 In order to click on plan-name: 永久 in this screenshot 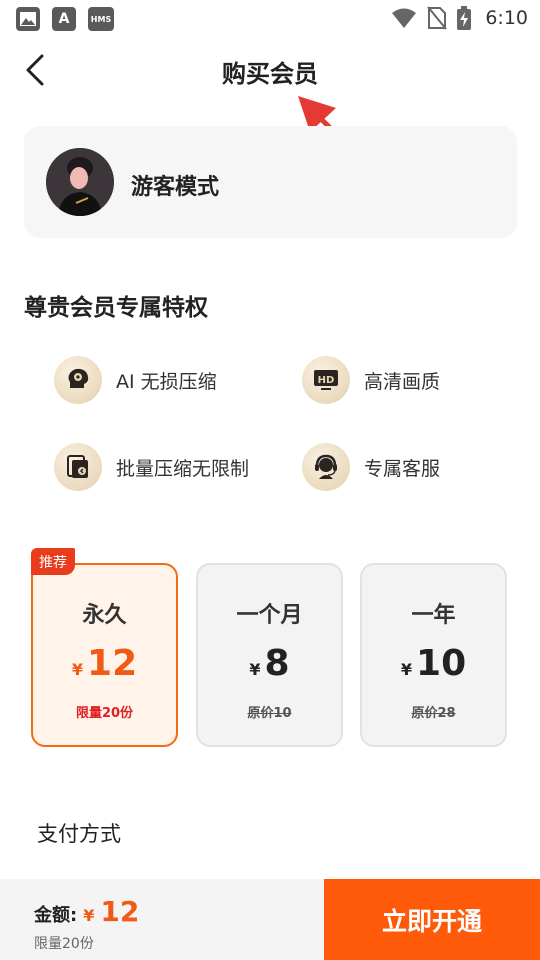, I will do `click(104, 615)`.